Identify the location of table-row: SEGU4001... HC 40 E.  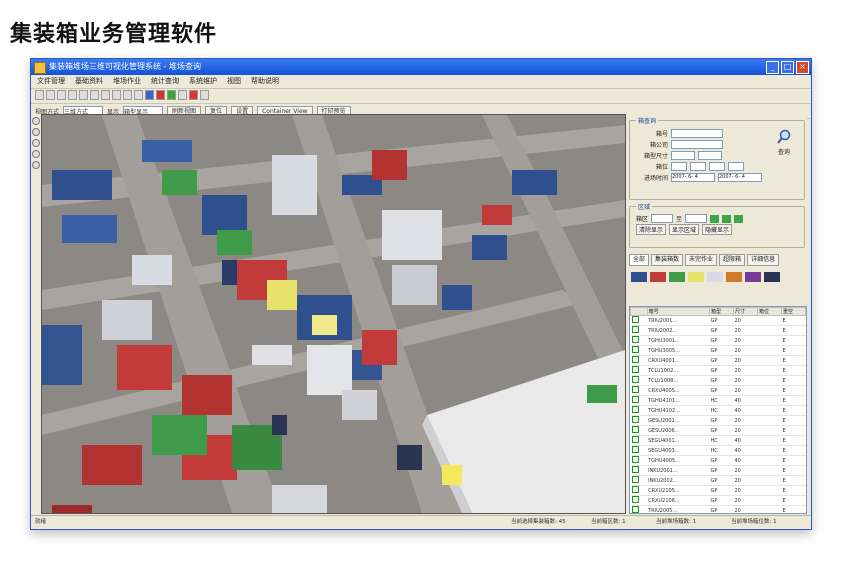
(718, 440).